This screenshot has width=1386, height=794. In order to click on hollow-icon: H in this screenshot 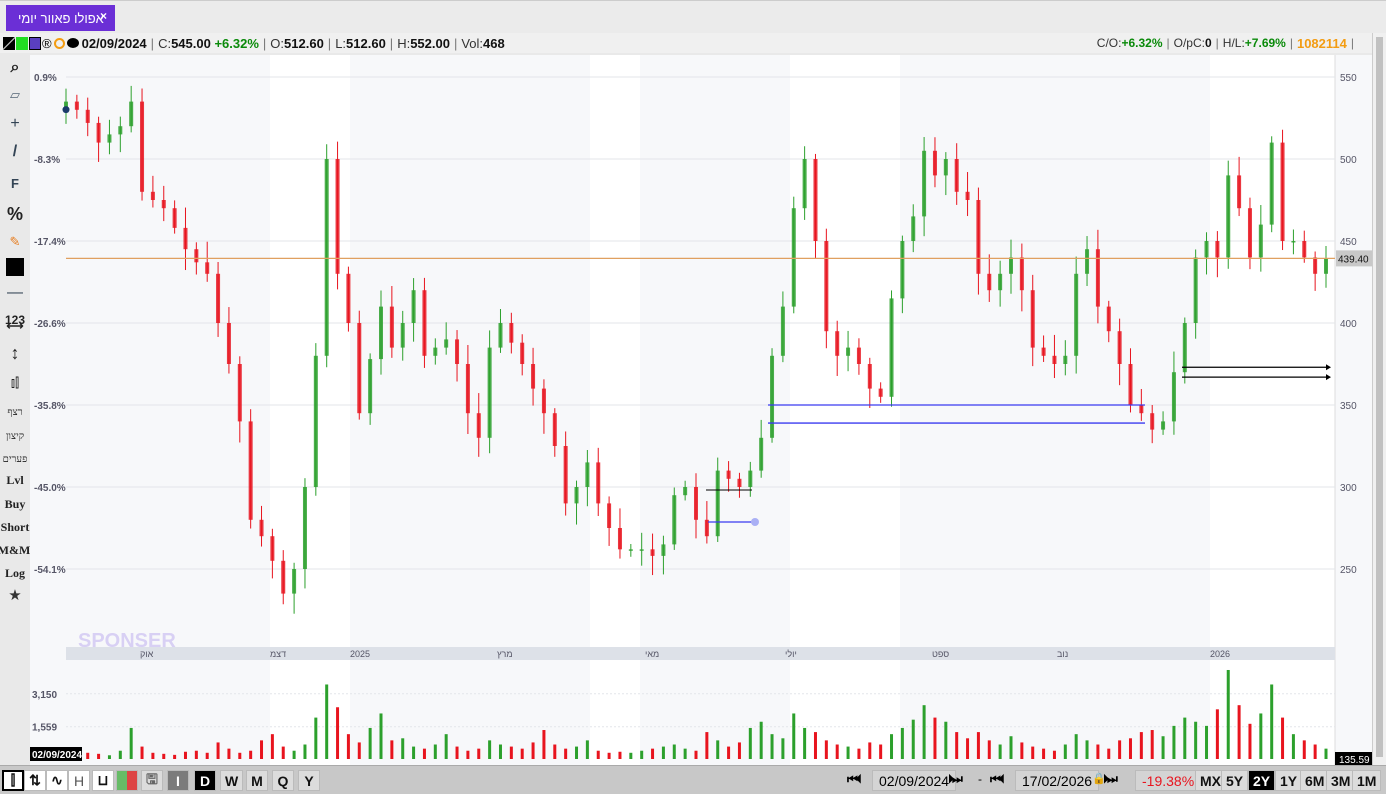, I will do `click(79, 780)`.